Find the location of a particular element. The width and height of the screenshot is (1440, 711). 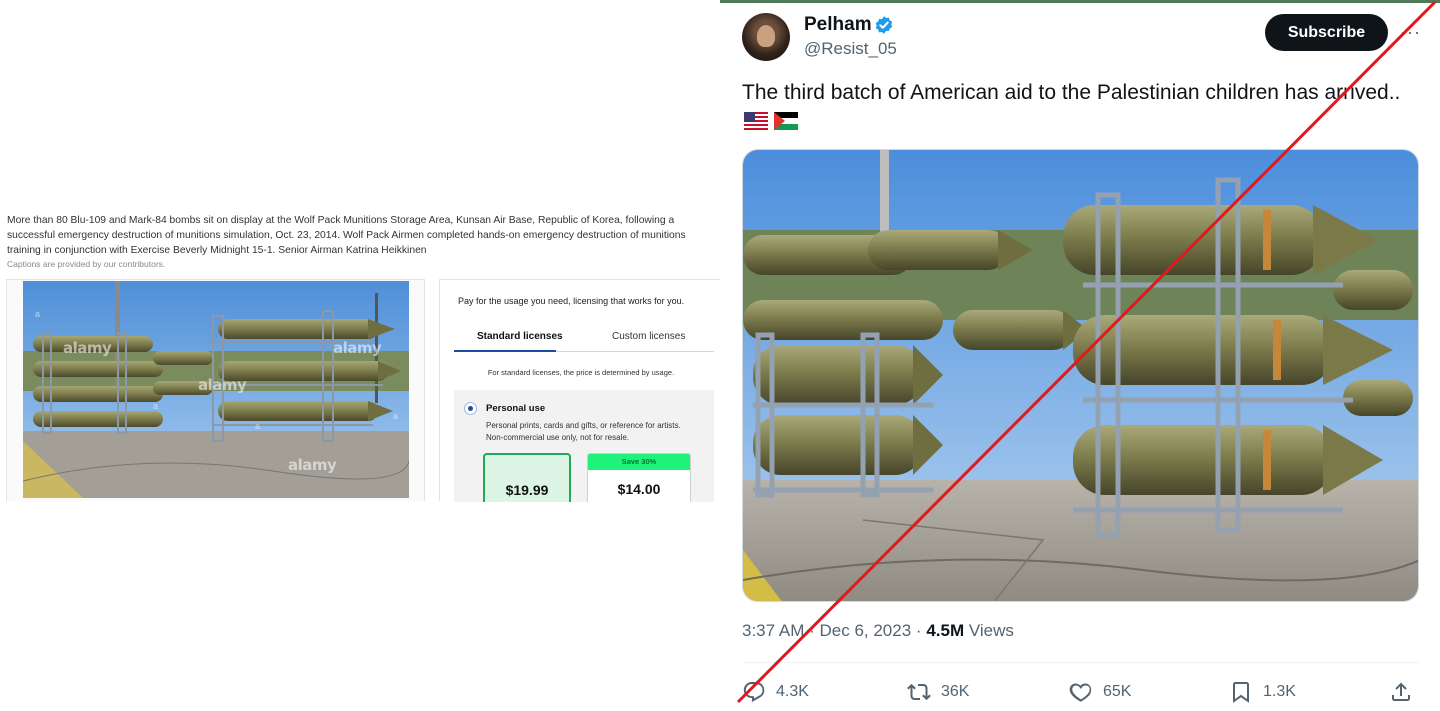

repost-count: 36K is located at coordinates (955, 691).